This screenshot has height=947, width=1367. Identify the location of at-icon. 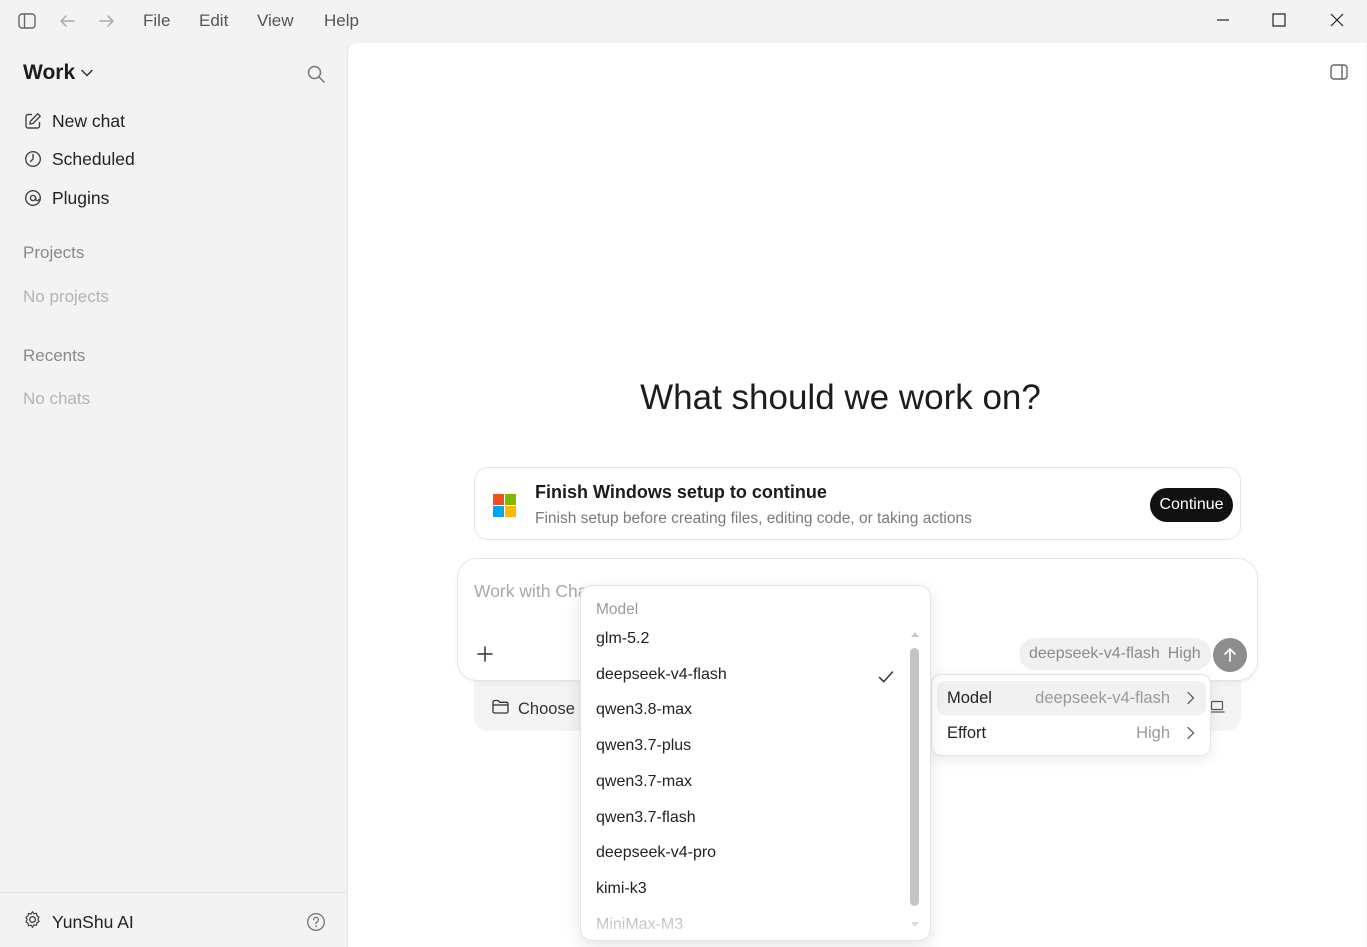
(32, 198).